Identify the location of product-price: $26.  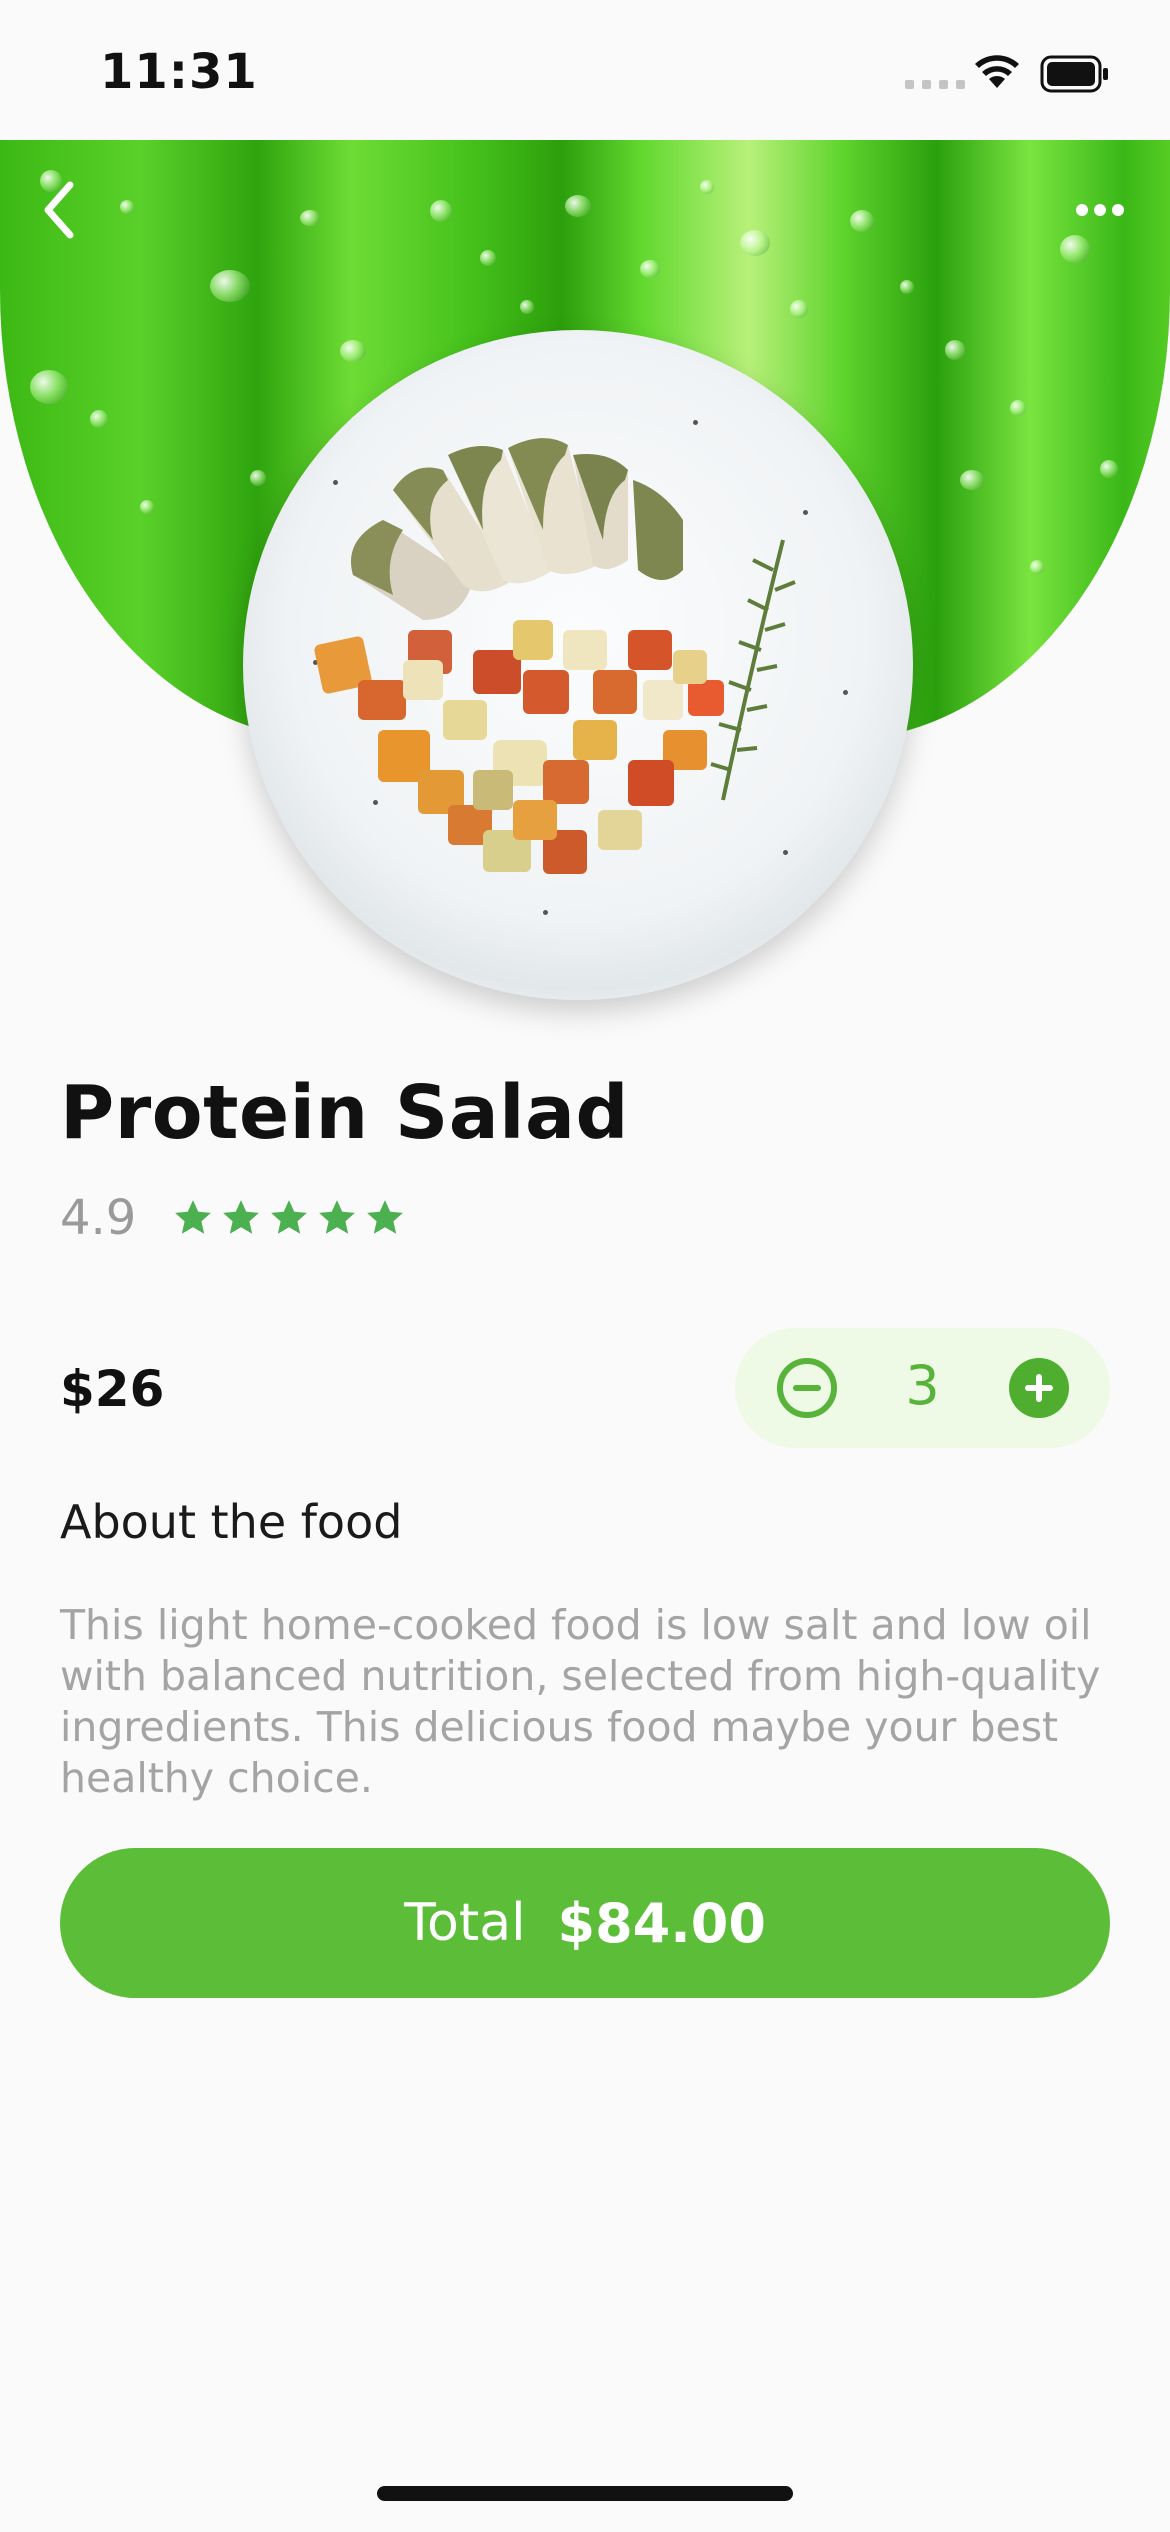
(112, 1389).